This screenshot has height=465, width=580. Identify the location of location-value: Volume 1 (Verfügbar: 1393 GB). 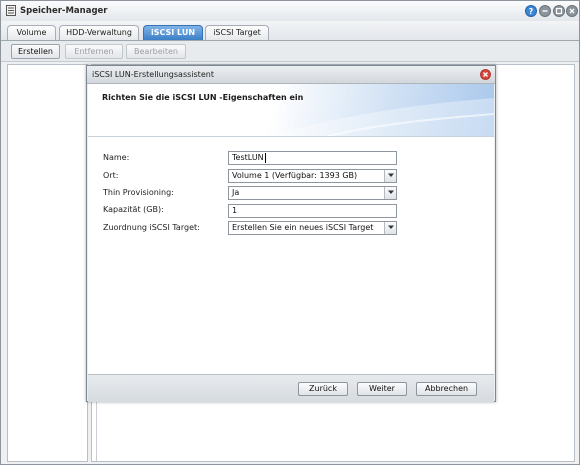
(295, 175).